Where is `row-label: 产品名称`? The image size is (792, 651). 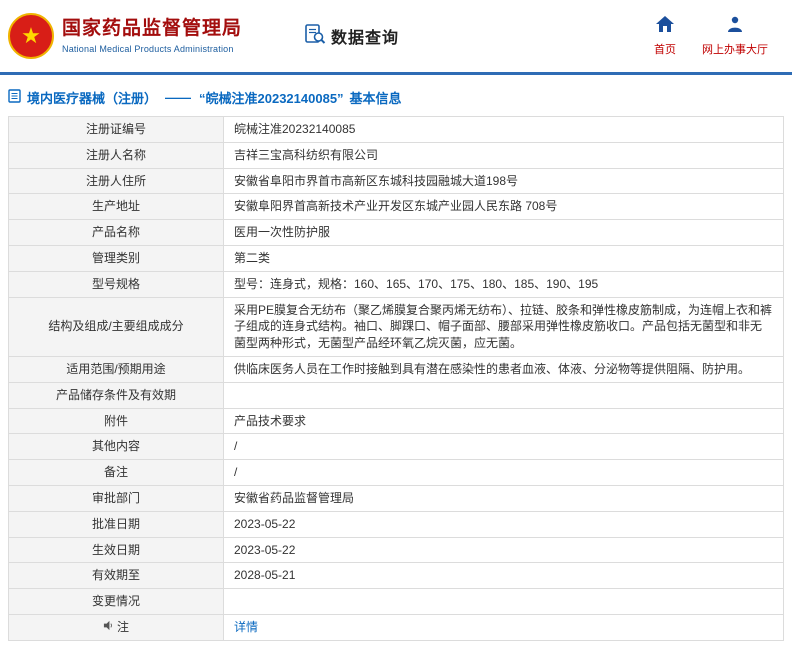 row-label: 产品名称 is located at coordinates (116, 232).